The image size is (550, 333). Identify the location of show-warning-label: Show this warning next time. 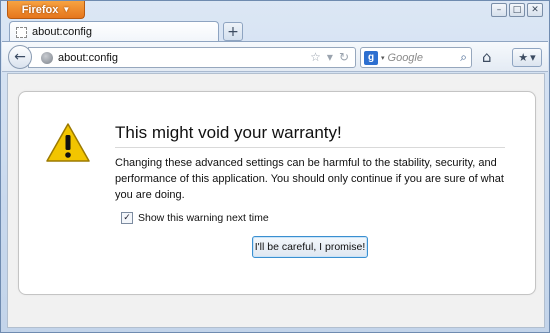
(203, 218).